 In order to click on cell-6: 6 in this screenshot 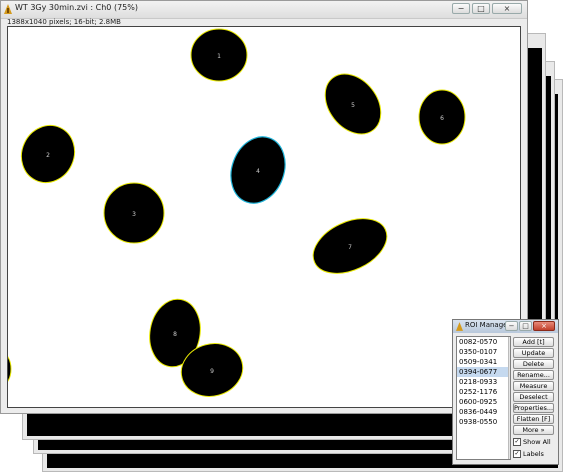, I will do `click(442, 117)`.